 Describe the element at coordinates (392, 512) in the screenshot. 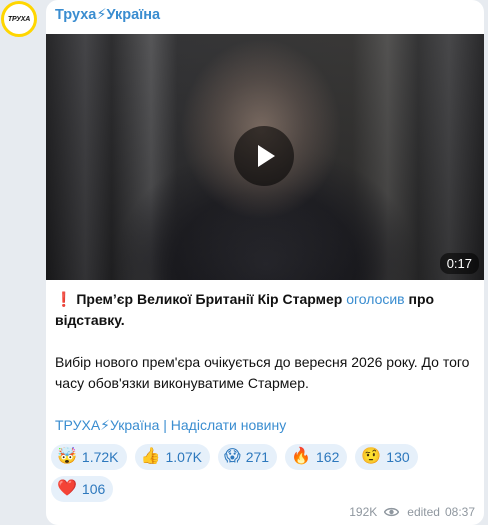

I see `eye-icon` at that location.